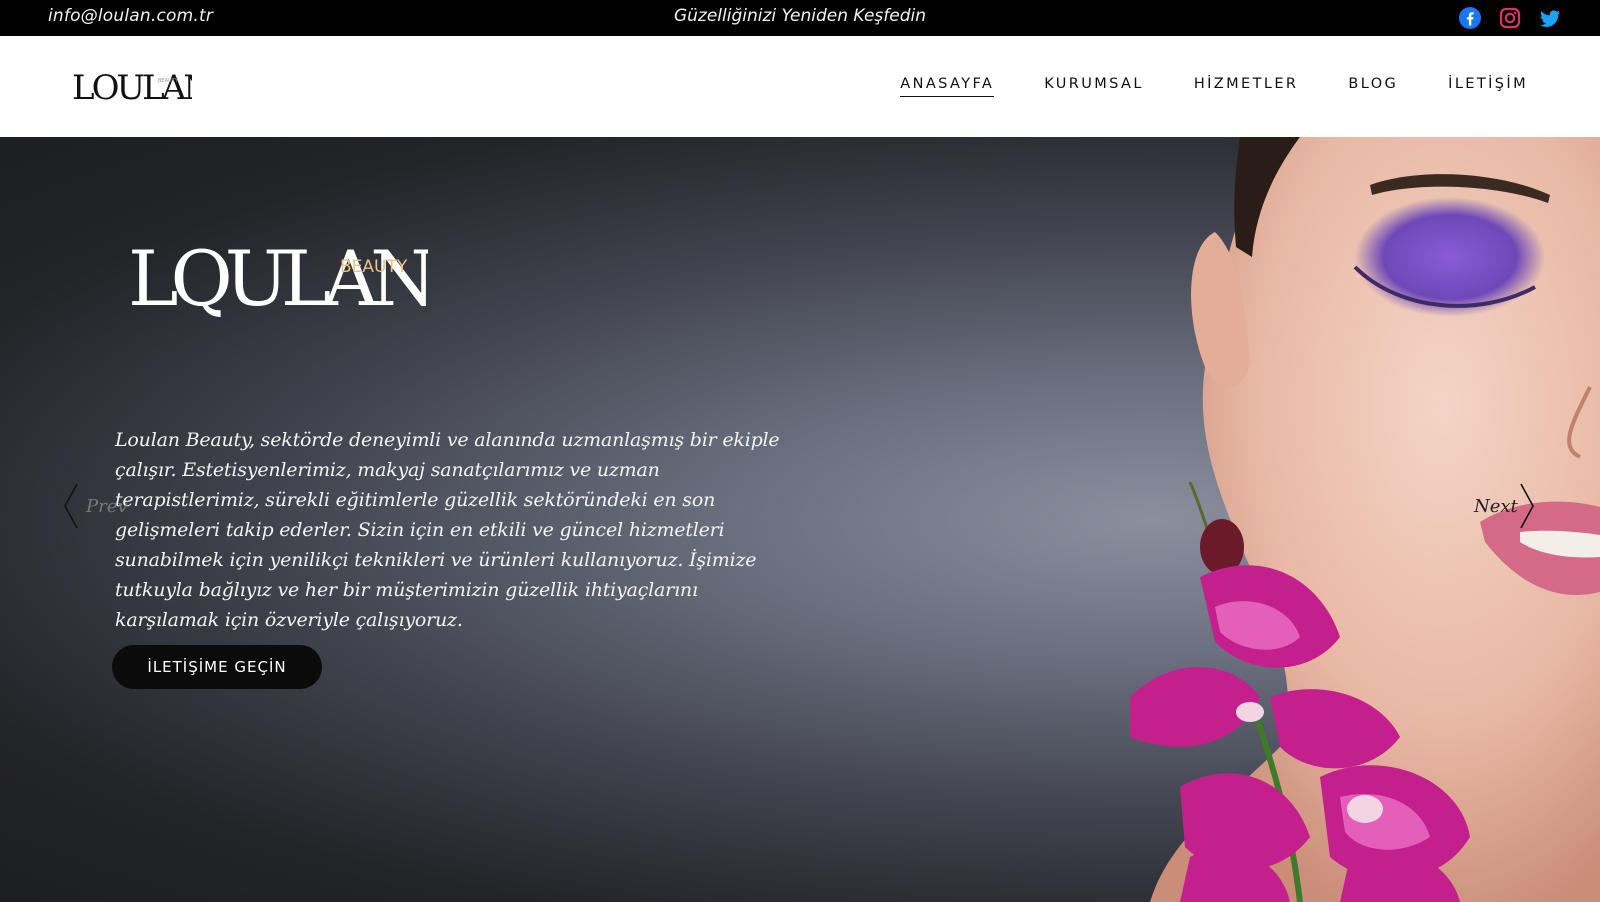  Describe the element at coordinates (168, 81) in the screenshot. I see `site-logo-sub: BEAUTY` at that location.